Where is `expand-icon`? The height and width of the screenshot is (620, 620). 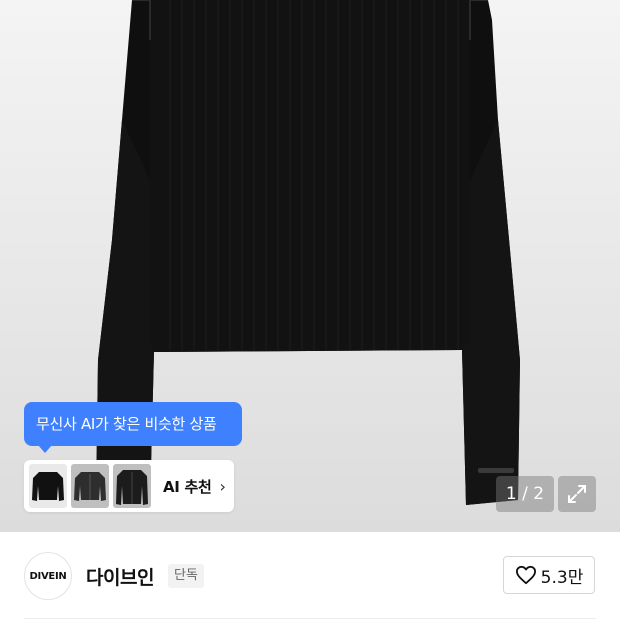
expand-icon is located at coordinates (577, 494).